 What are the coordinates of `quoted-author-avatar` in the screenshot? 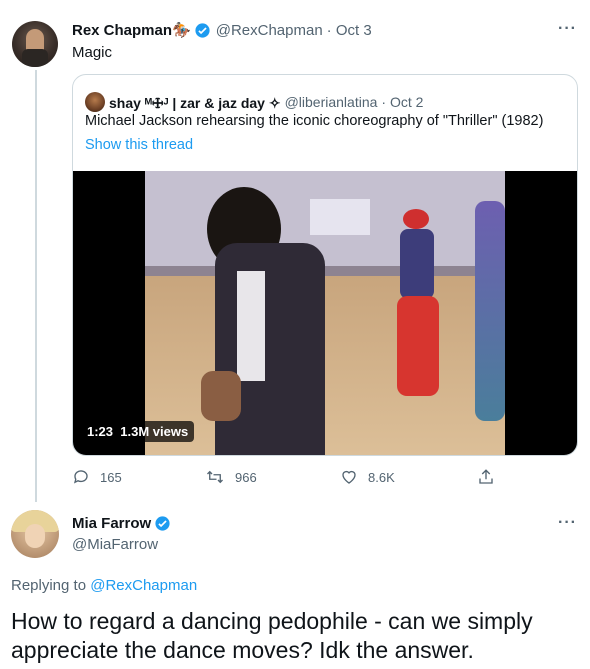 It's located at (95, 101).